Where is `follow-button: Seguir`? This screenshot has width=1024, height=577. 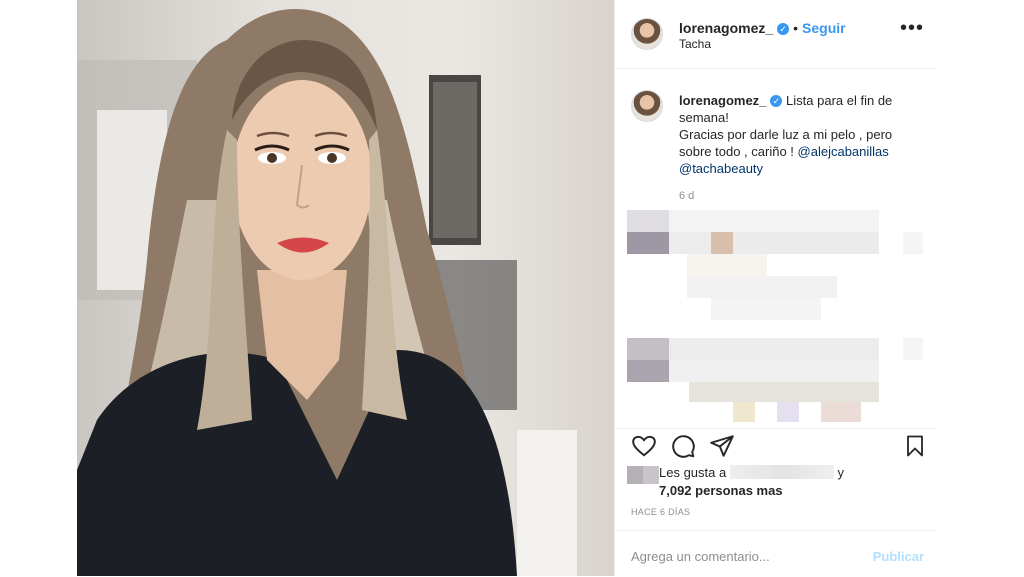
follow-button: Seguir is located at coordinates (824, 28).